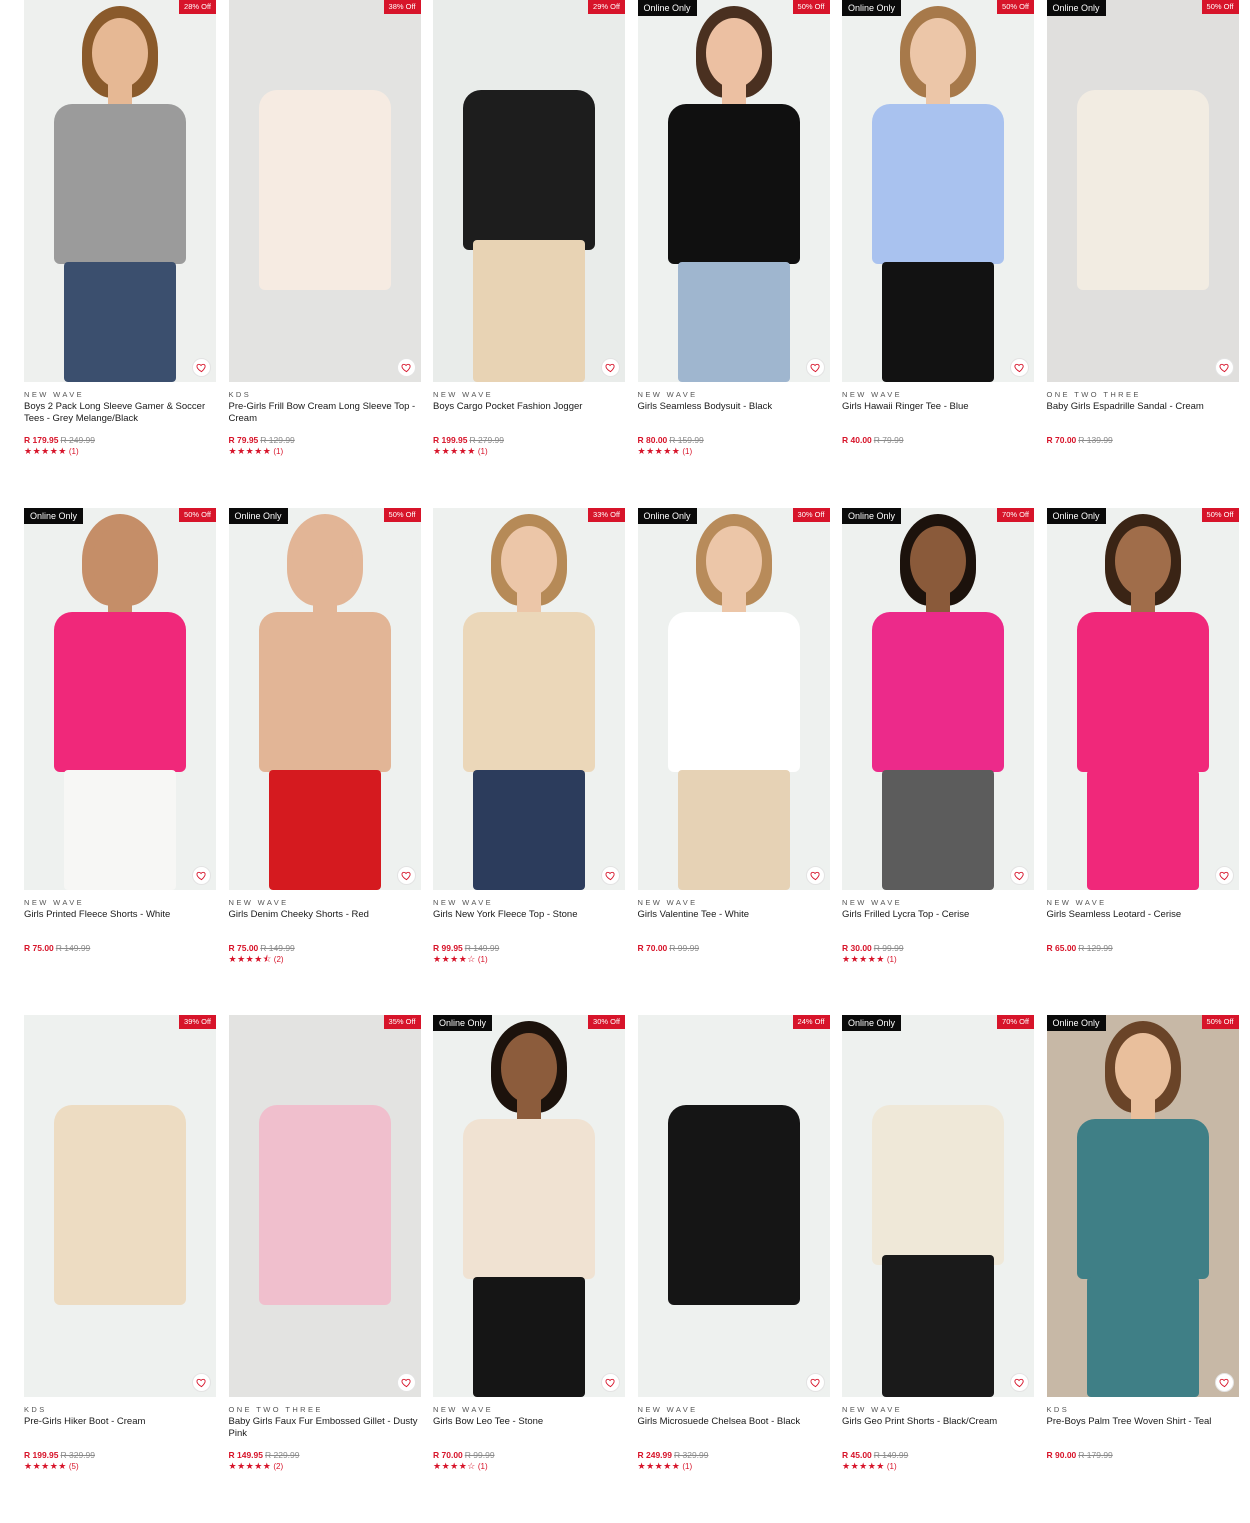 Image resolution: width=1250 pixels, height=1523 pixels. Describe the element at coordinates (734, 418) in the screenshot. I see `product-title: Girls Seamless Bodysuit - Black` at that location.